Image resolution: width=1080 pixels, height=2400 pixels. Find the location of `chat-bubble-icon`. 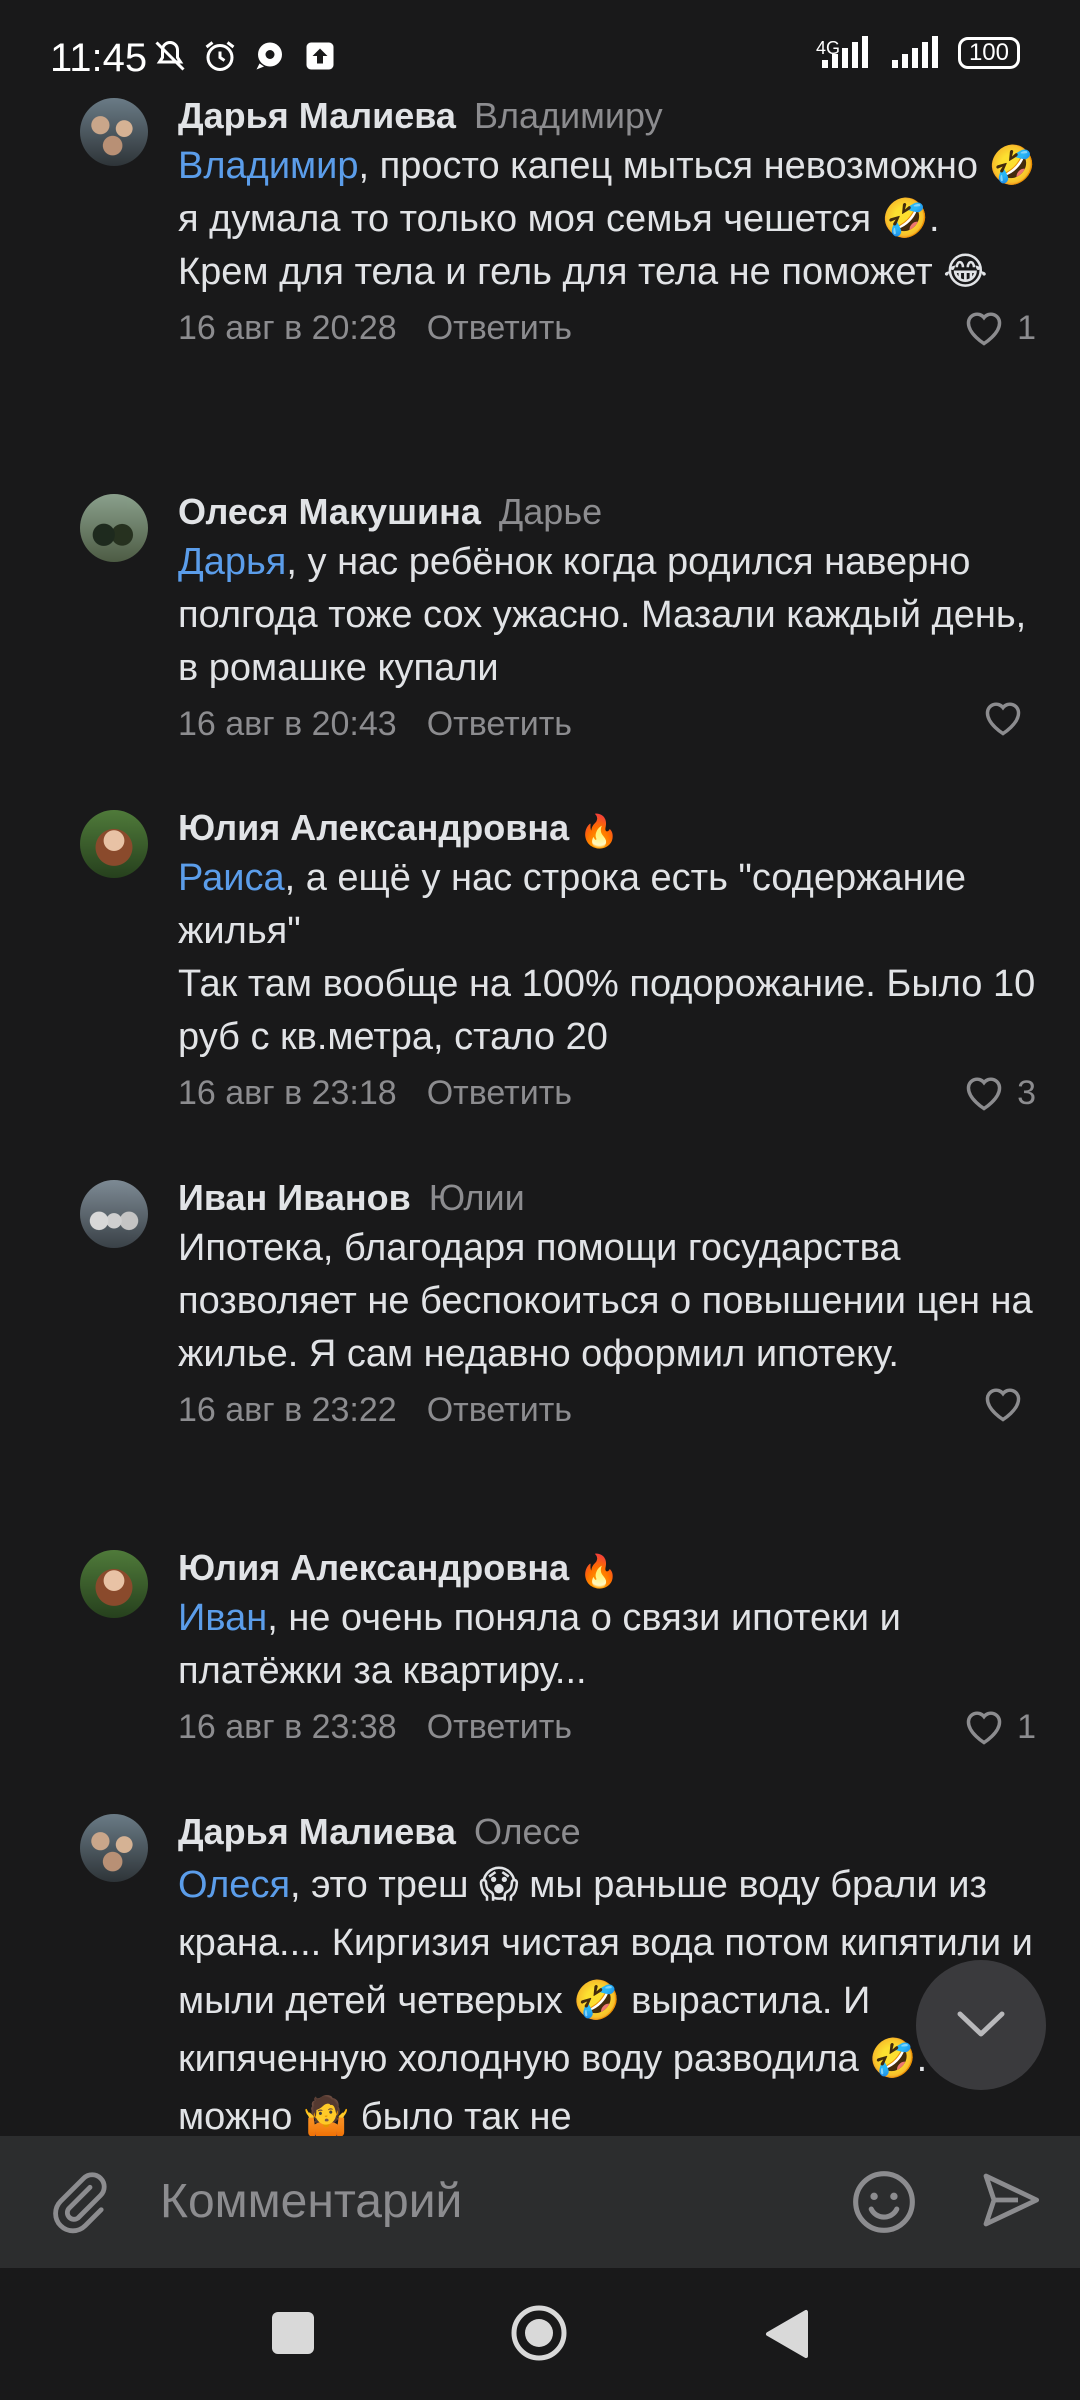

chat-bubble-icon is located at coordinates (269, 56).